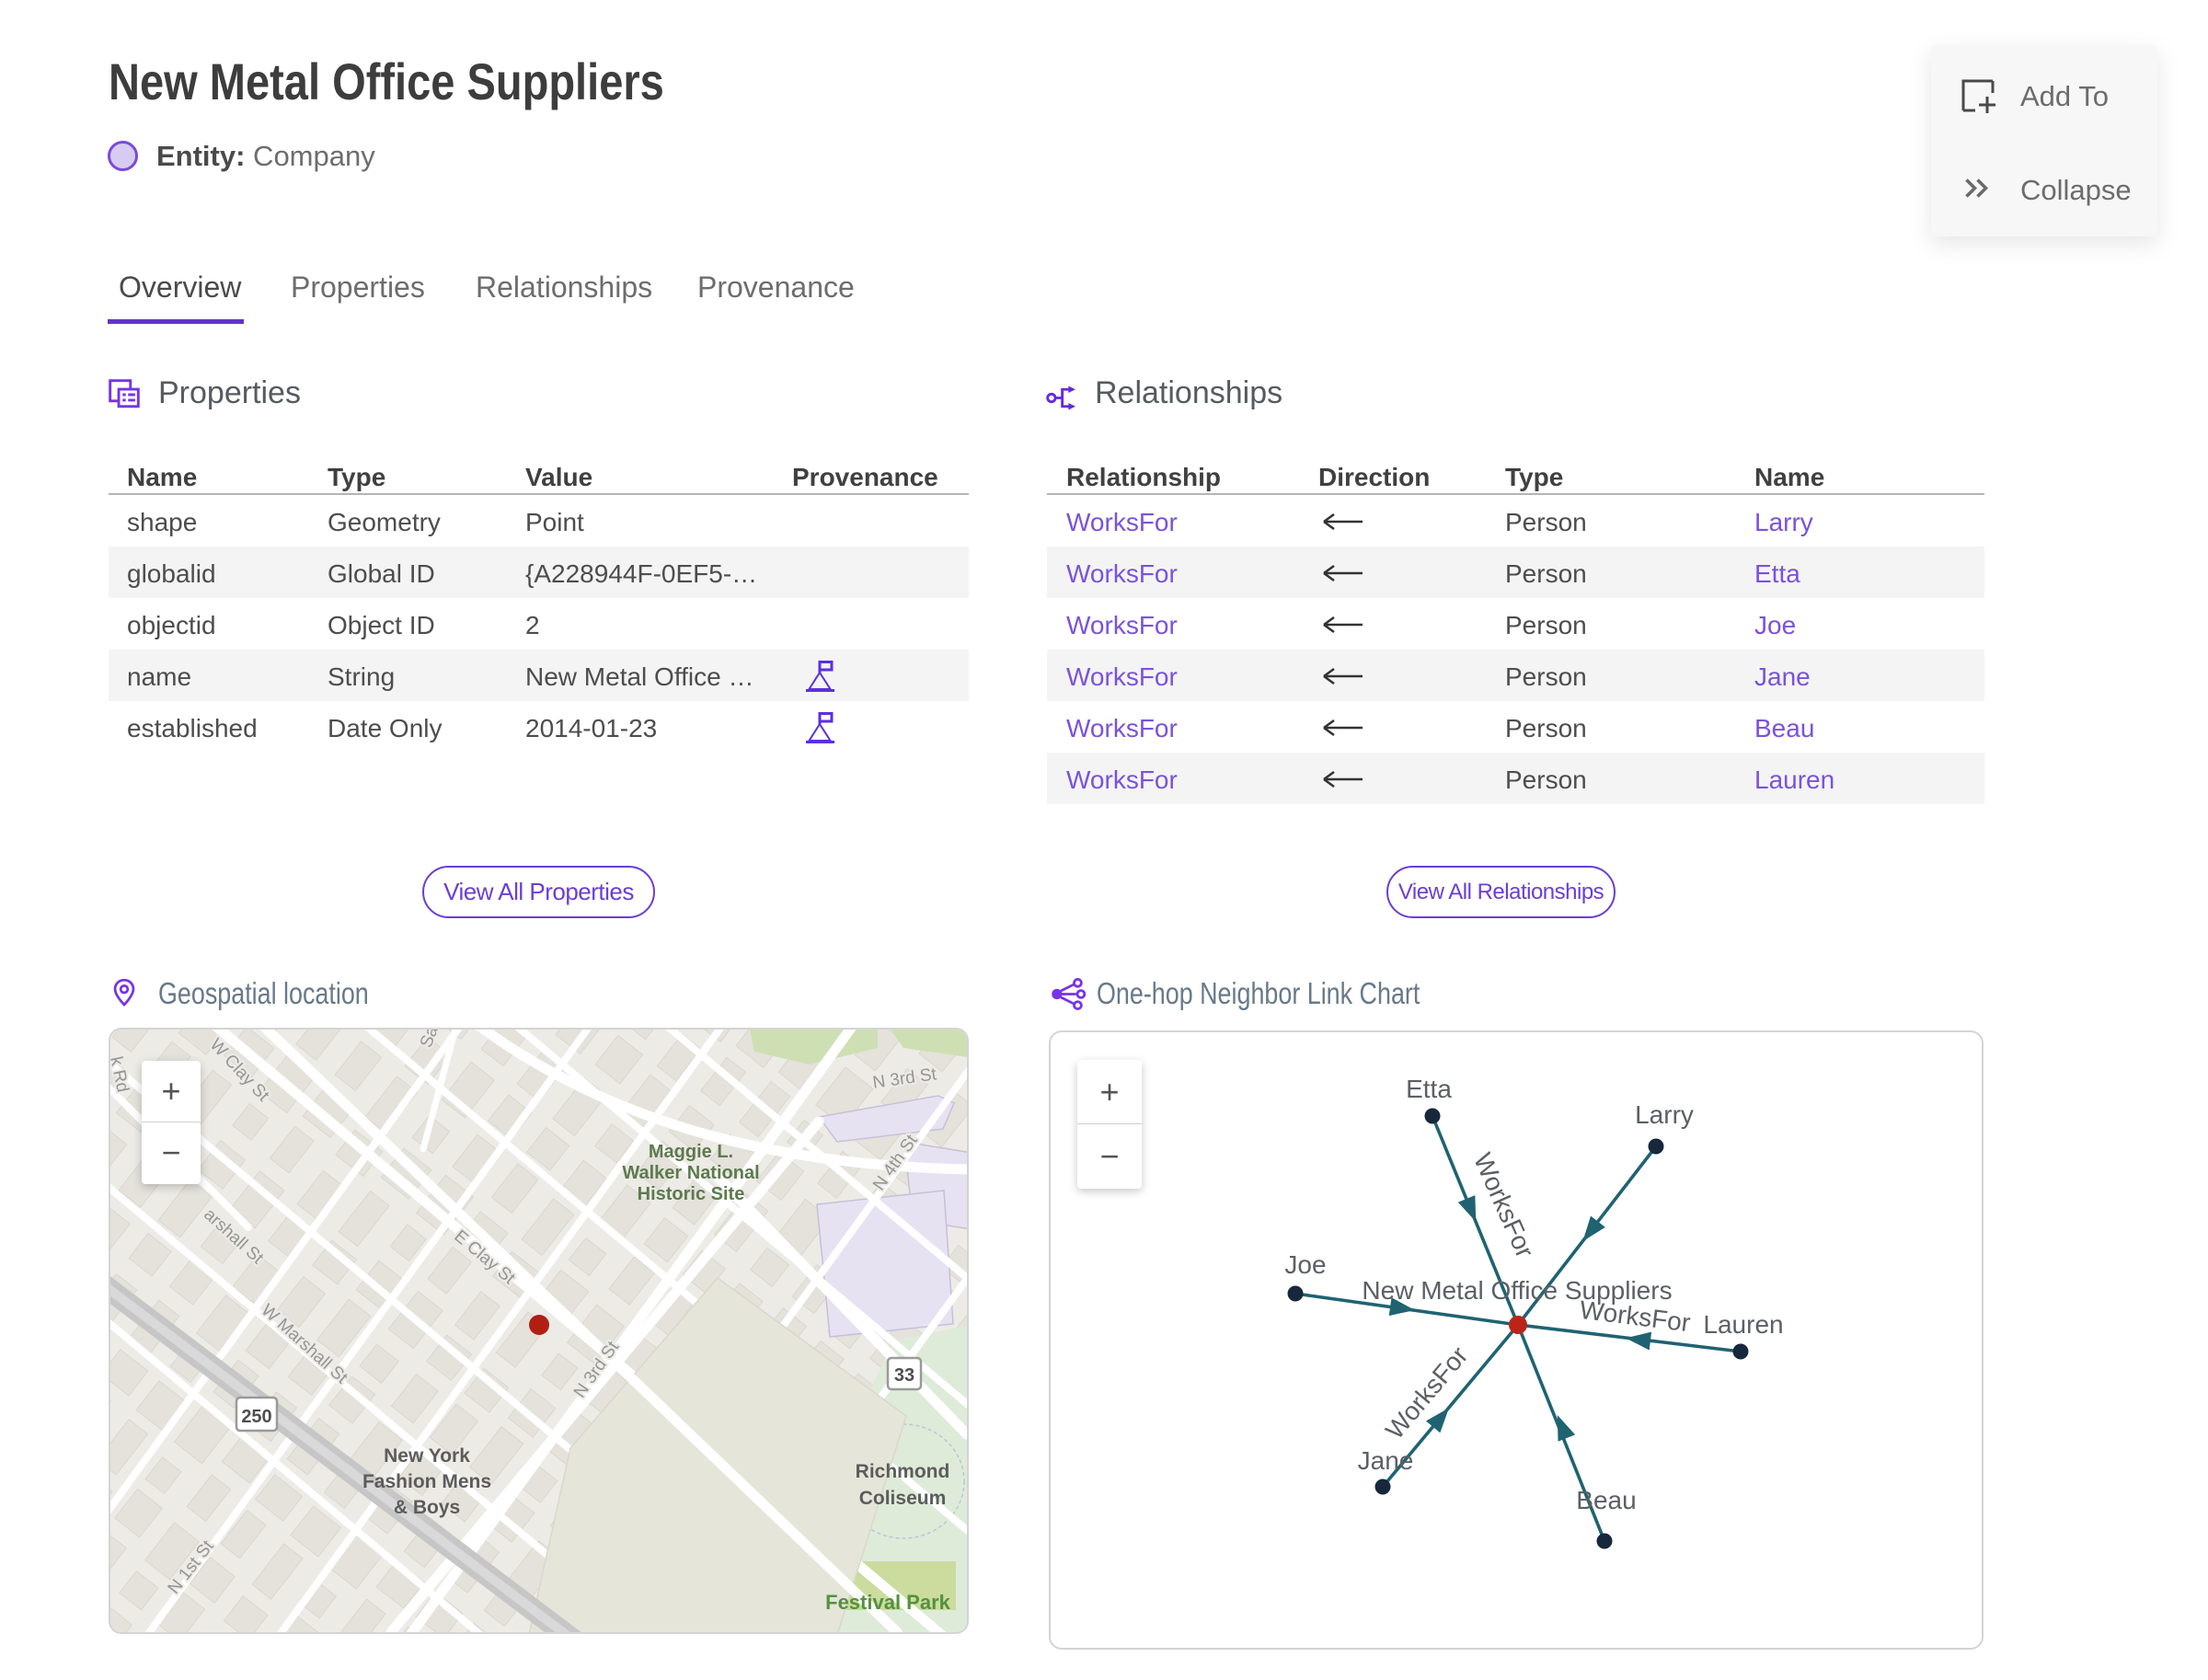 Image resolution: width=2208 pixels, height=1680 pixels. What do you see at coordinates (691, 1194) in the screenshot?
I see `svg-text: Historic Site` at bounding box center [691, 1194].